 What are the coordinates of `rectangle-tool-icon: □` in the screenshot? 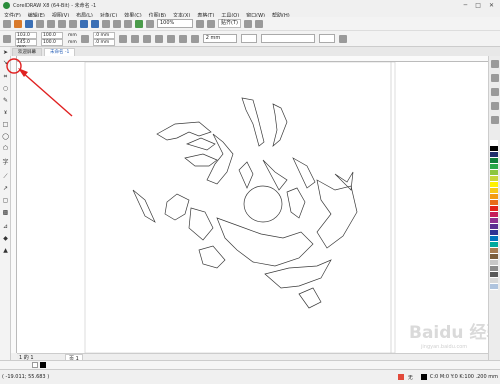 It's located at (5, 124).